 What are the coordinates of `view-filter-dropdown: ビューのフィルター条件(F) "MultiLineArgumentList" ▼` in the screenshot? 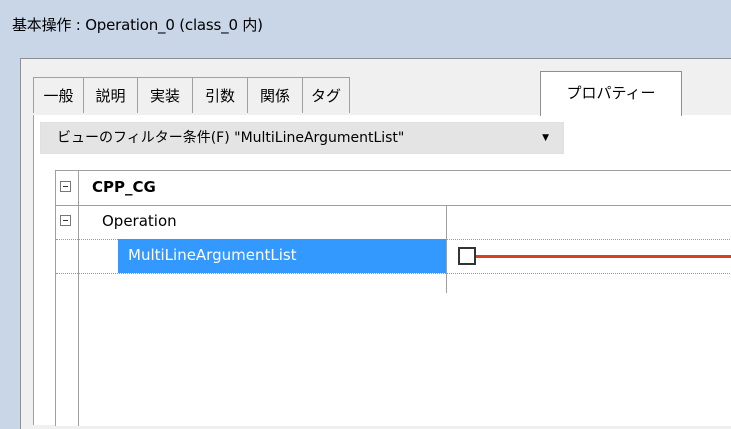 It's located at (302, 138).